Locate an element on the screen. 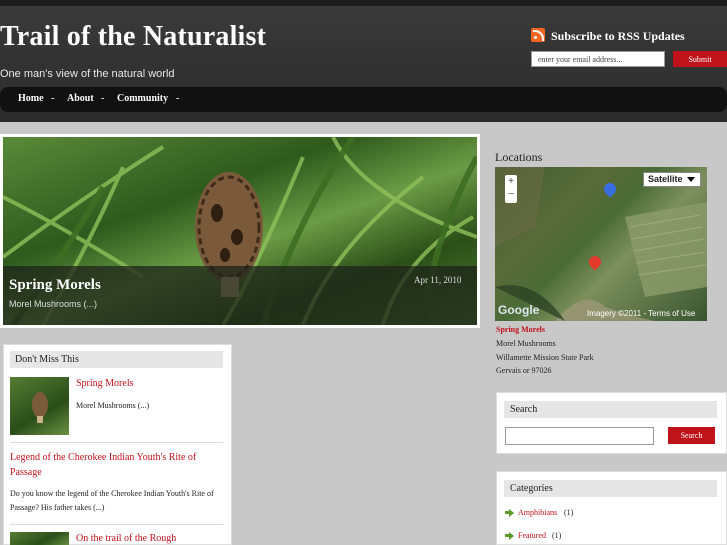 The width and height of the screenshot is (727, 545). location-address-line: Gervais or 97026 is located at coordinates (524, 370).